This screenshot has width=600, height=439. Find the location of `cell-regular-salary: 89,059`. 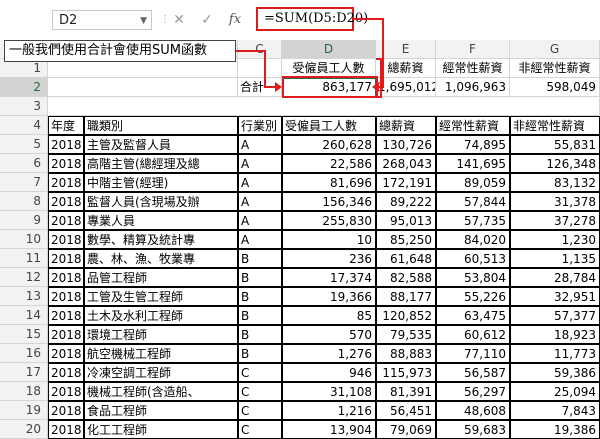

cell-regular-salary: 89,059 is located at coordinates (473, 182).